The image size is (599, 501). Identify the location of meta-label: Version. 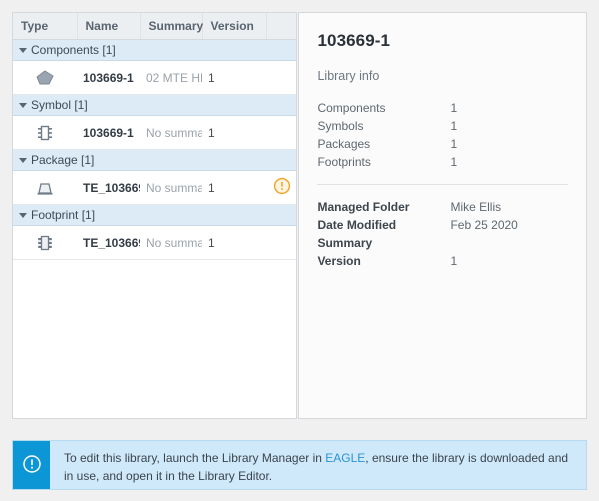
(339, 261).